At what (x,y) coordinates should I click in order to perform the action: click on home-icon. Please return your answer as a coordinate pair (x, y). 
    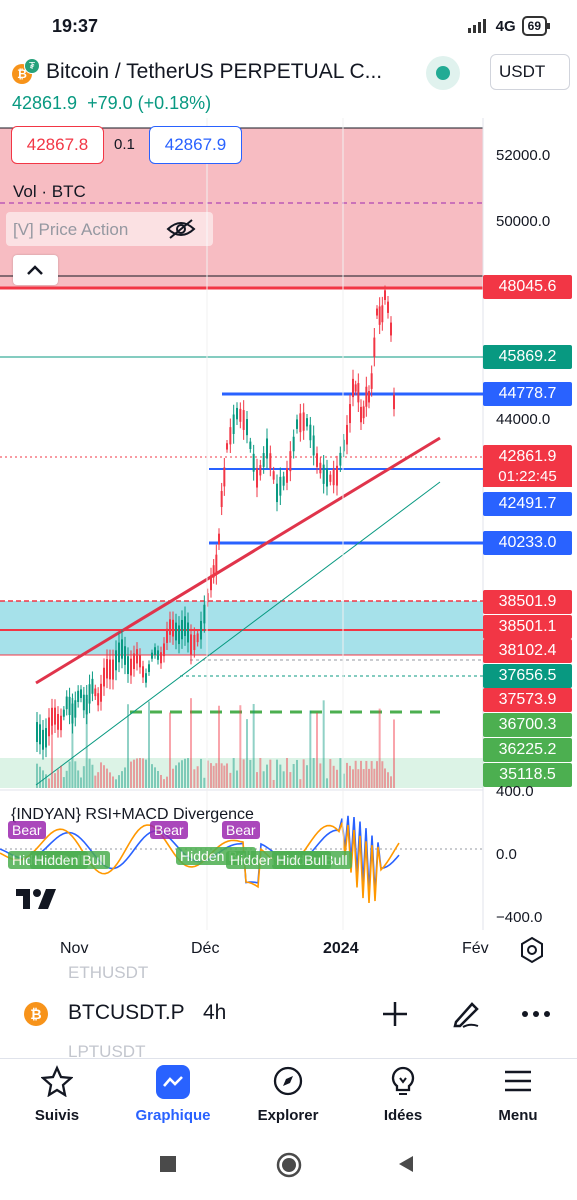
    Looking at the image, I should click on (289, 1165).